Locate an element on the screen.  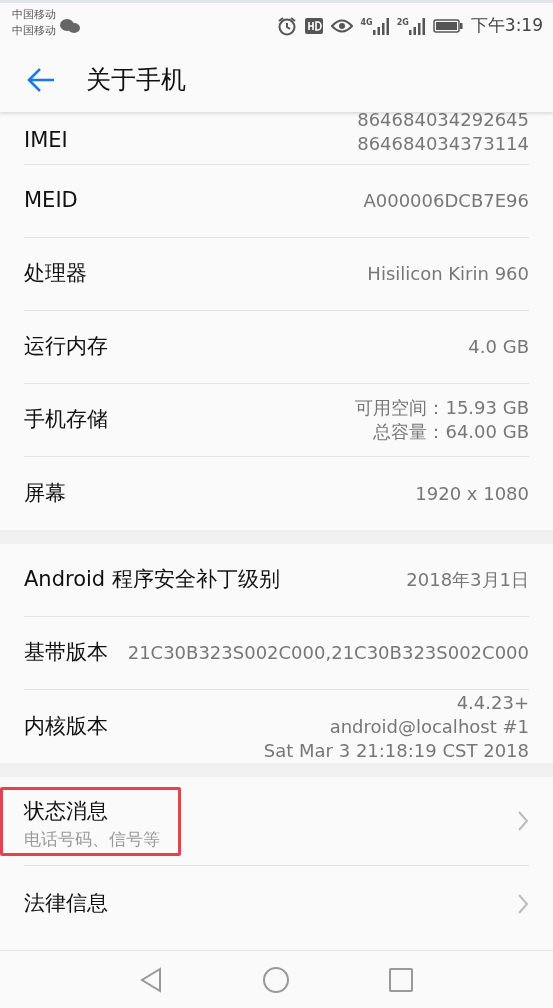
row-value: 总容量：64.00 GB is located at coordinates (450, 432).